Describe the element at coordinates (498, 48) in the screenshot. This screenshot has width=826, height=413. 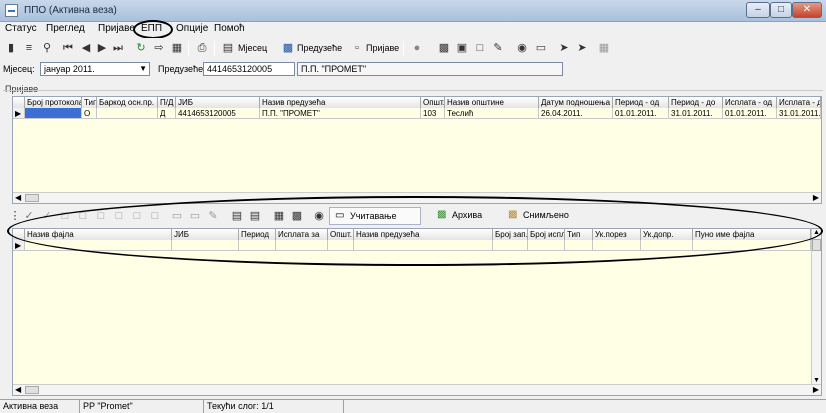
I see `tool-icon: ✎` at that location.